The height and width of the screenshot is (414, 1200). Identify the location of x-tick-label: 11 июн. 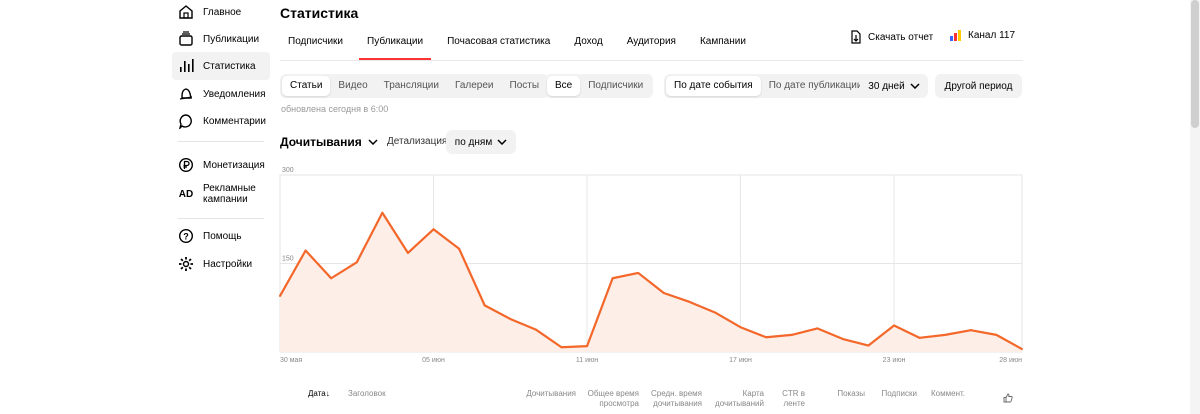
(587, 360).